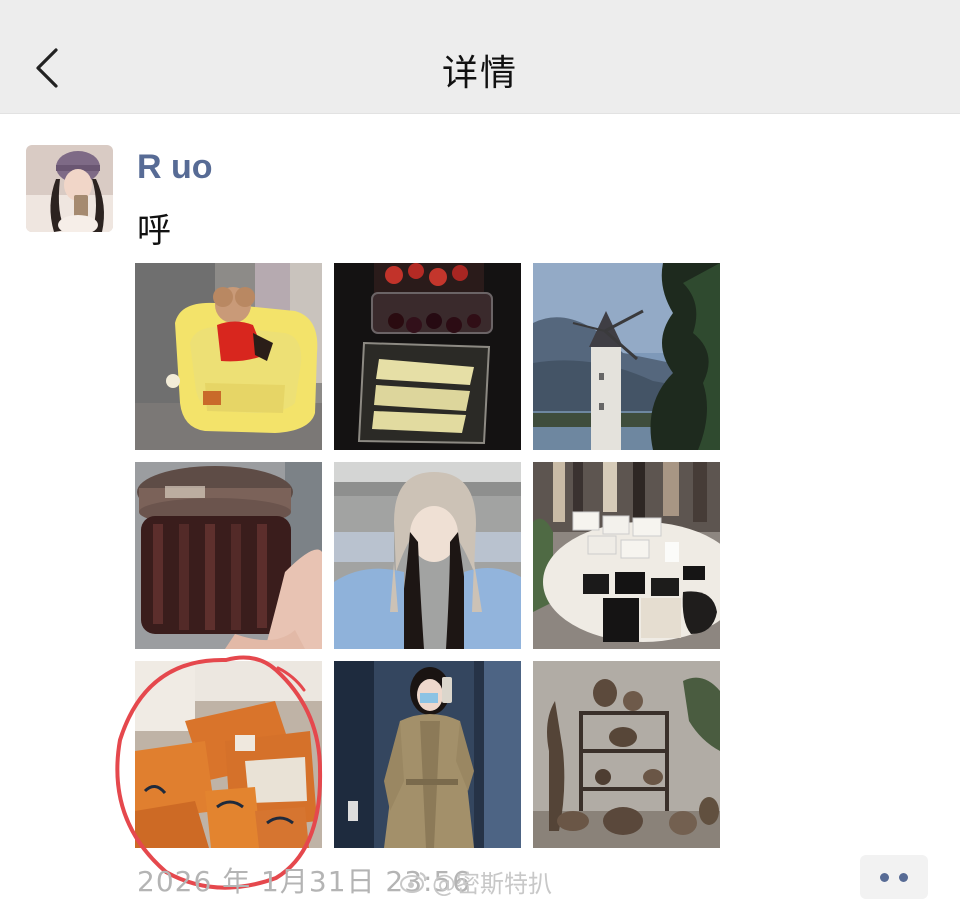 This screenshot has width=960, height=905. What do you see at coordinates (894, 877) in the screenshot?
I see `more-button` at bounding box center [894, 877].